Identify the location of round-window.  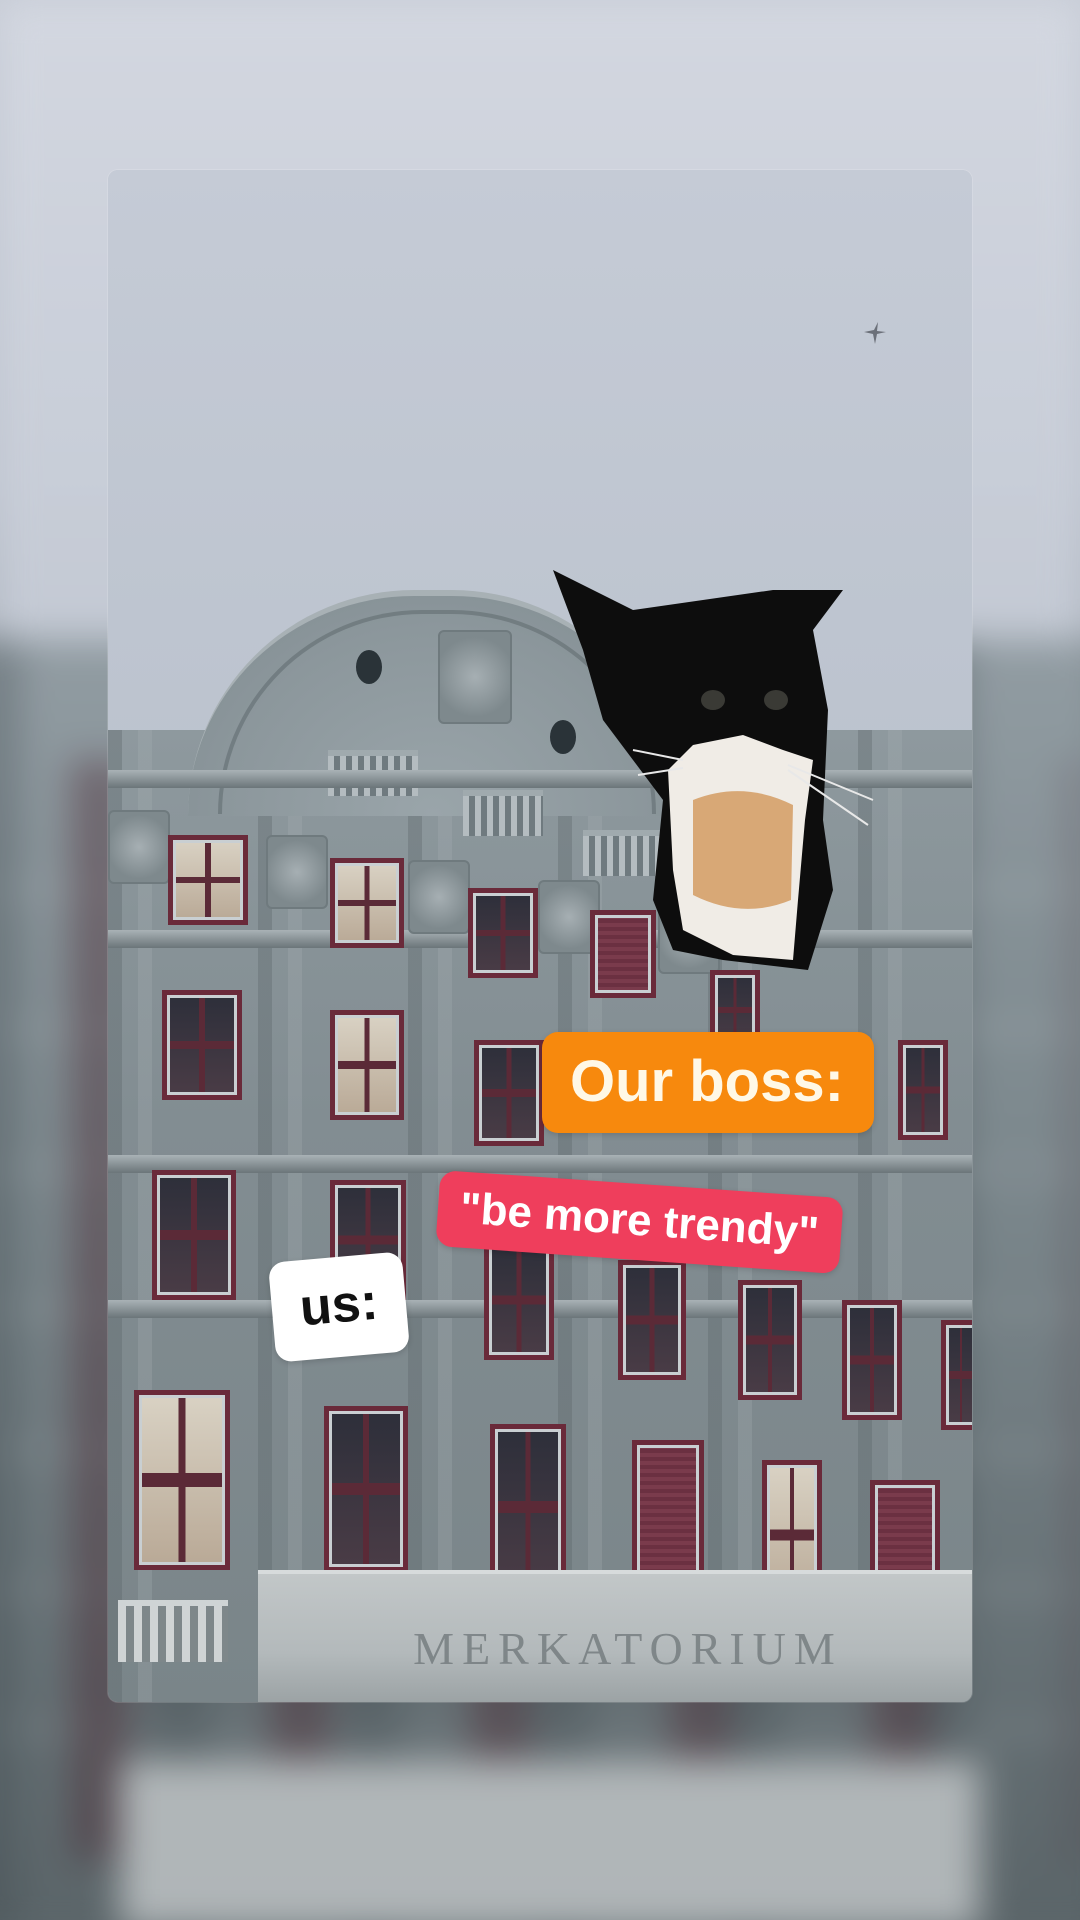
(369, 667).